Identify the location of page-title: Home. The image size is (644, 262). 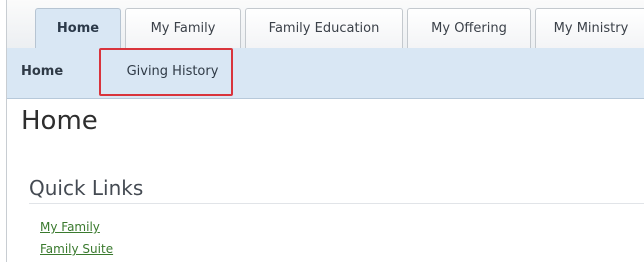
(59, 121).